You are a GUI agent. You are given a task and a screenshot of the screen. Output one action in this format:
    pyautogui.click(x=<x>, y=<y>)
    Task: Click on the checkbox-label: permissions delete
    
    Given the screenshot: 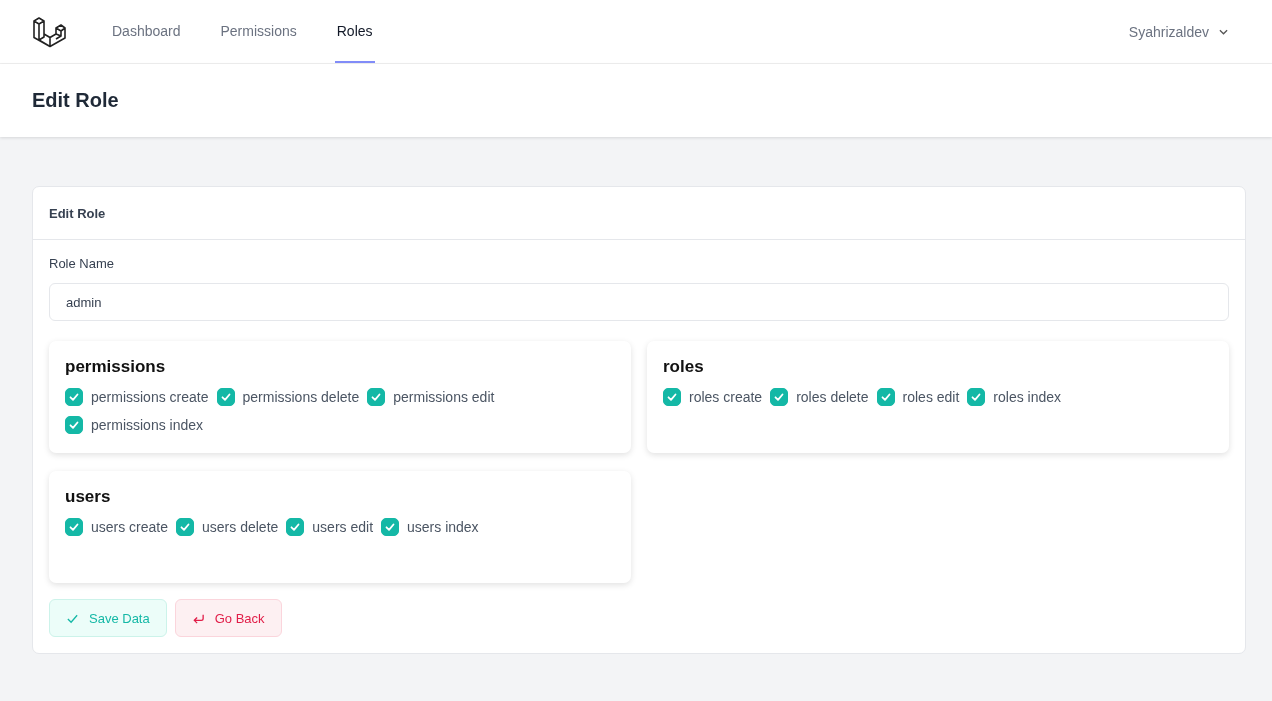 What is the action you would take?
    pyautogui.click(x=301, y=397)
    